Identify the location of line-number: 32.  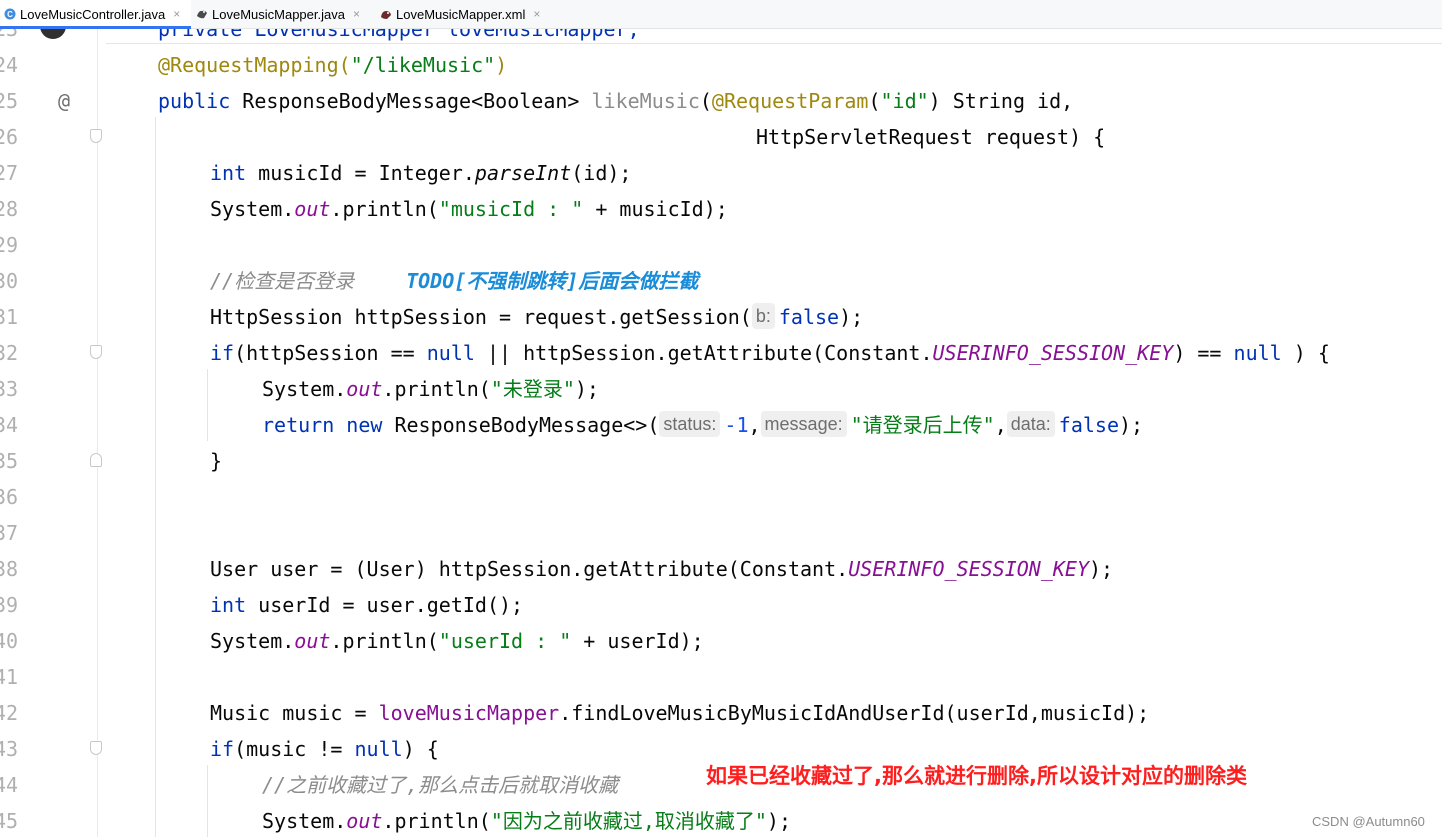
(9, 353).